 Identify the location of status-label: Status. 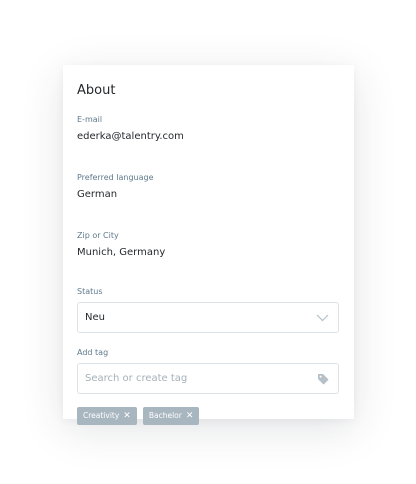
(90, 291).